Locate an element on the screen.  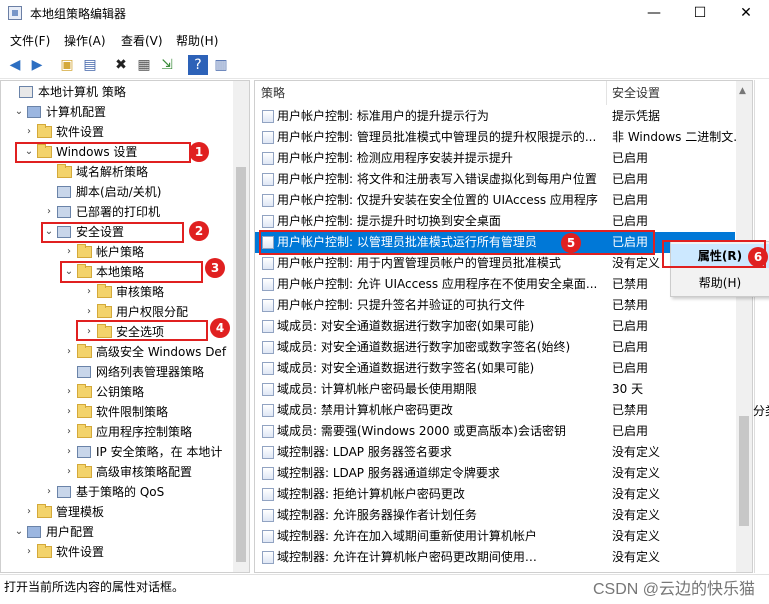
maximize-button: ☐ is located at coordinates (700, 13).